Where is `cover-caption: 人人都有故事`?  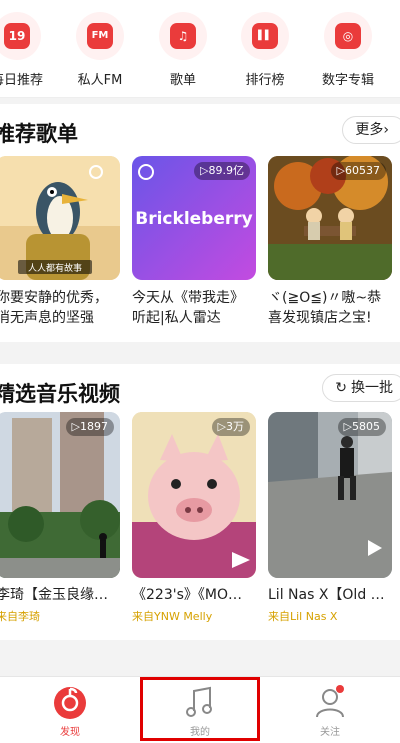
cover-caption: 人人都有故事 is located at coordinates (55, 268).